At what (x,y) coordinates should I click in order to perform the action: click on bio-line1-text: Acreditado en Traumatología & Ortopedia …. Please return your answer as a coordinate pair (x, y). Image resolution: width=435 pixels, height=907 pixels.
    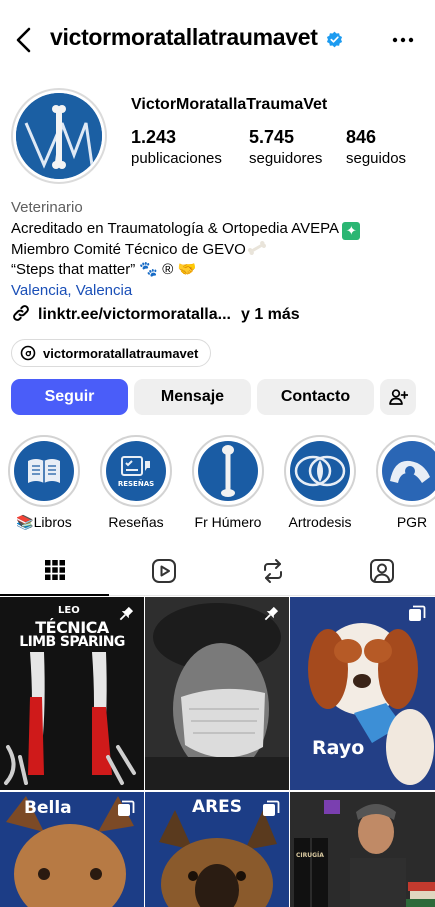
    Looking at the image, I should click on (175, 228).